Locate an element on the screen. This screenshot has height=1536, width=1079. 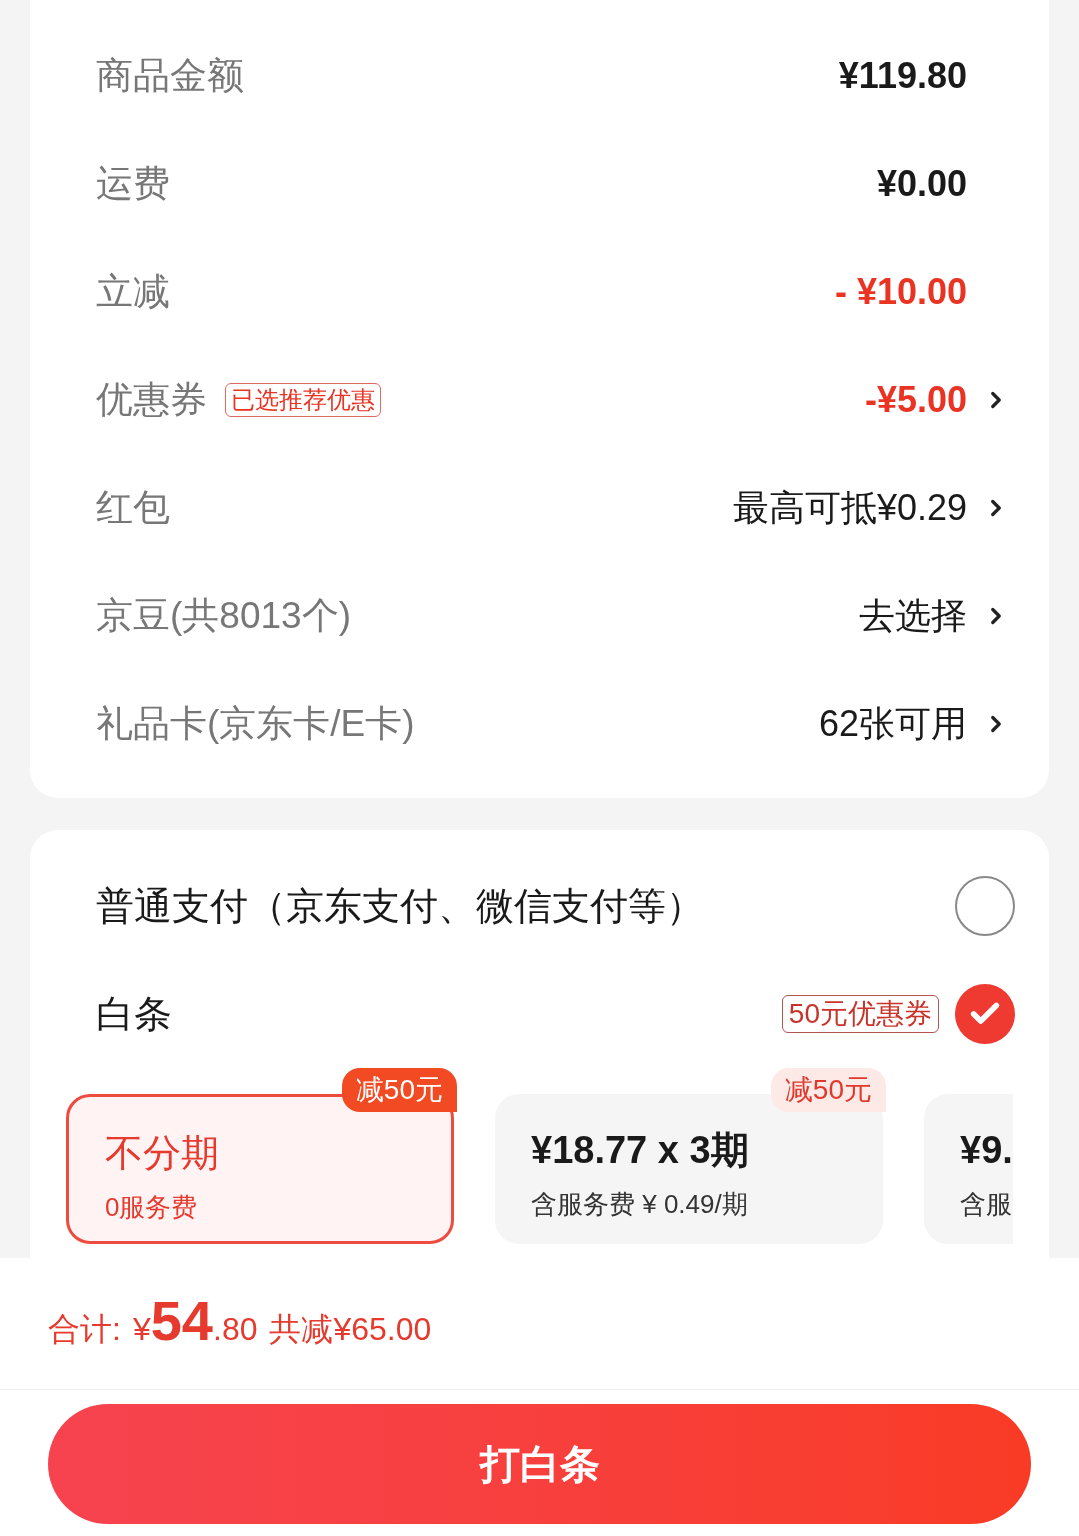
payment-option-label: 普通支付（京东支付、微信支付等） is located at coordinates (400, 906).